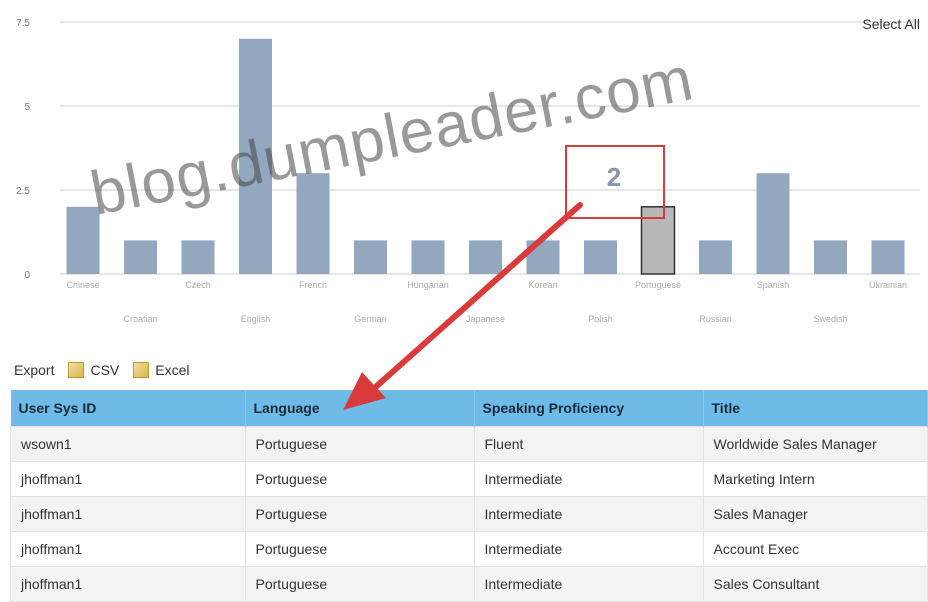 The width and height of the screenshot is (928, 602). Describe the element at coordinates (542, 285) in the screenshot. I see `x-tick-label: Korean` at that location.